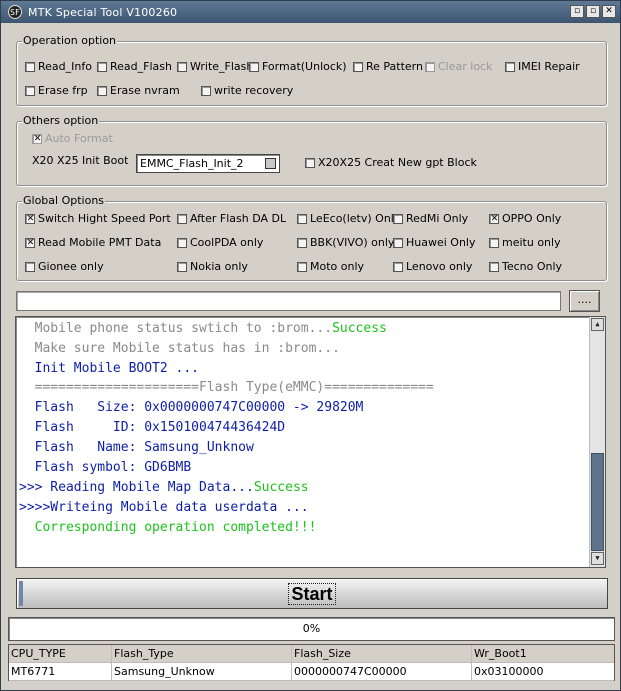 The image size is (621, 691). Describe the element at coordinates (164, 487) in the screenshot. I see `log-line: >>> Reading Mobile Map Data...Success` at that location.